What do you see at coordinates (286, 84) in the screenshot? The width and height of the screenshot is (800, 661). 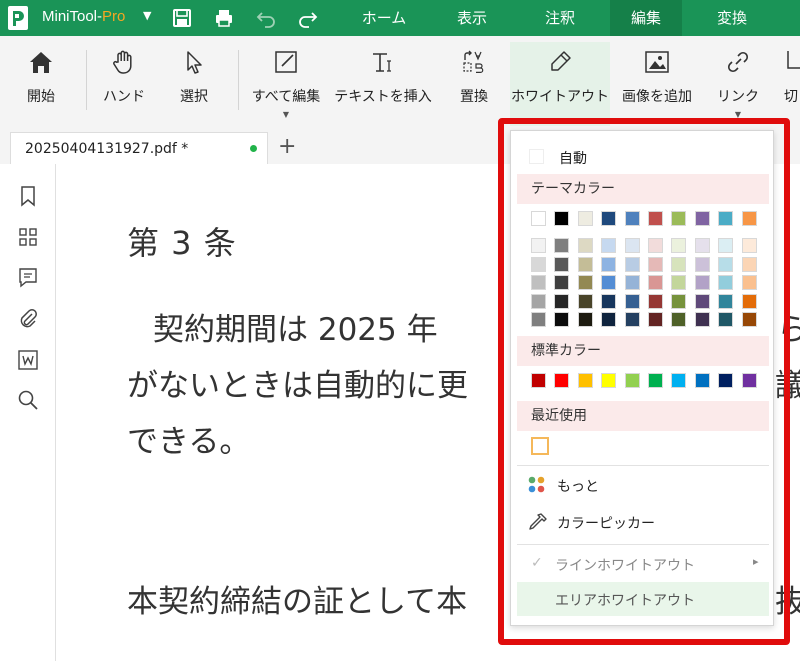 I see `ribbon-edit-all-button: すべて編集 ▼` at bounding box center [286, 84].